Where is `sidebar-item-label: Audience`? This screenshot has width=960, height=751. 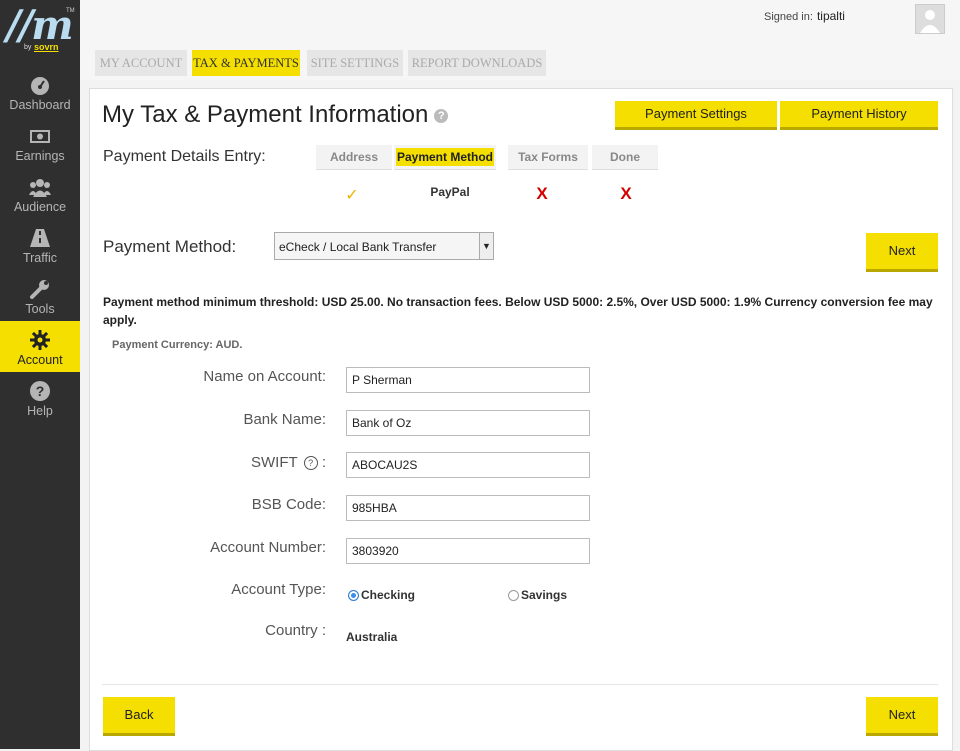
sidebar-item-label: Audience is located at coordinates (40, 207).